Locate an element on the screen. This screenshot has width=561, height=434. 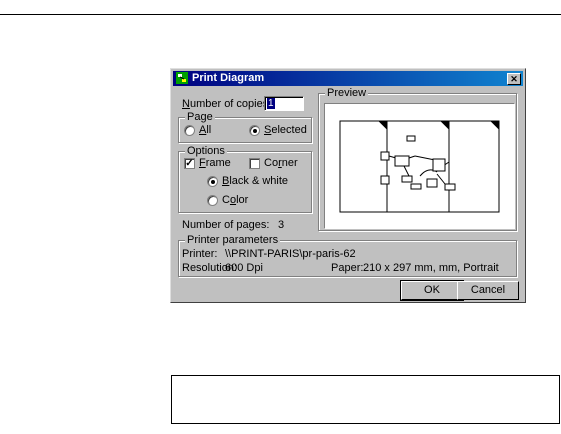
printer-value: \\PRINT-PARIS\pr-paris-62 is located at coordinates (290, 254).